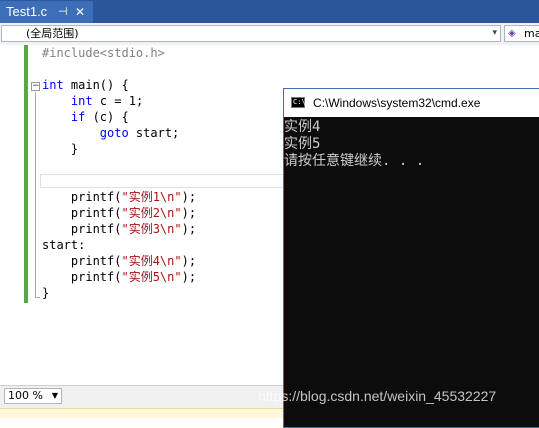 This screenshot has width=539, height=428. I want to click on code-line: printf("实例4\n");, so click(119, 261).